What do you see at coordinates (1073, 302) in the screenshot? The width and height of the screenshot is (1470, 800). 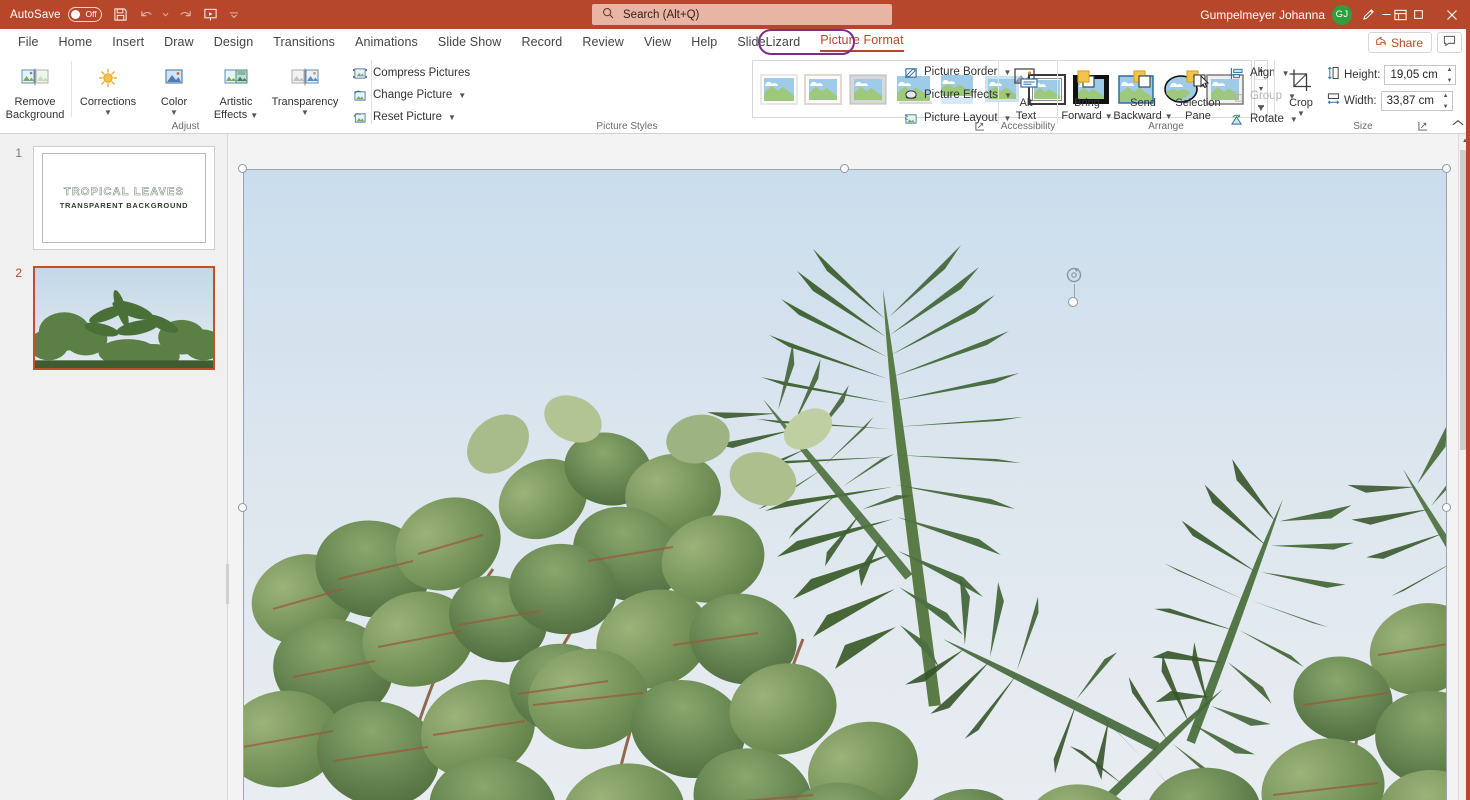 I see `selection-handle-top-center-anchor` at bounding box center [1073, 302].